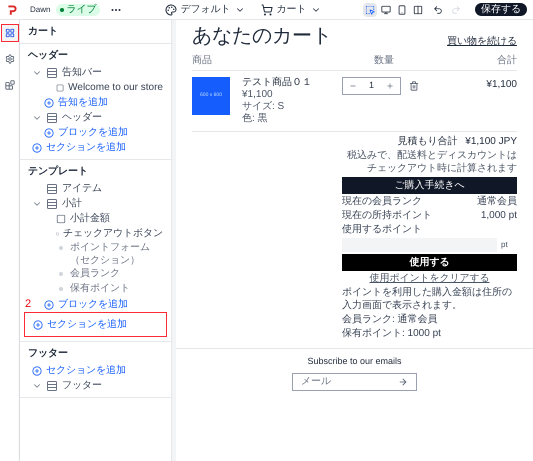  I want to click on sections-icon, so click(9, 33).